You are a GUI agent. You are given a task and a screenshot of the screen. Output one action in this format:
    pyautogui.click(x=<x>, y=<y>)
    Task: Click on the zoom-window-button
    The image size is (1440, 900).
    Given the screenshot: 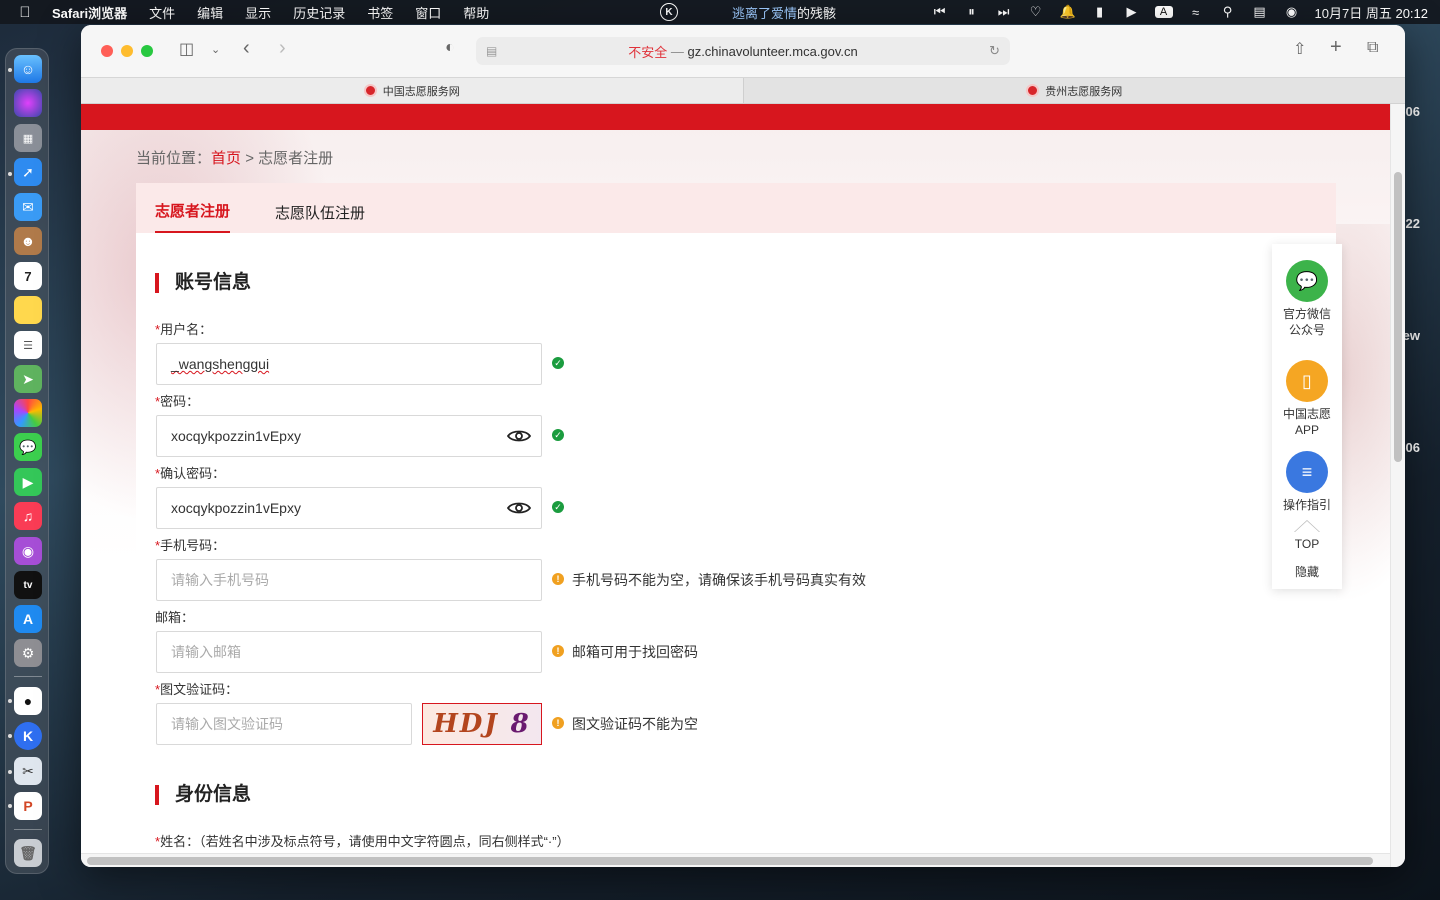 What is the action you would take?
    pyautogui.click(x=147, y=51)
    